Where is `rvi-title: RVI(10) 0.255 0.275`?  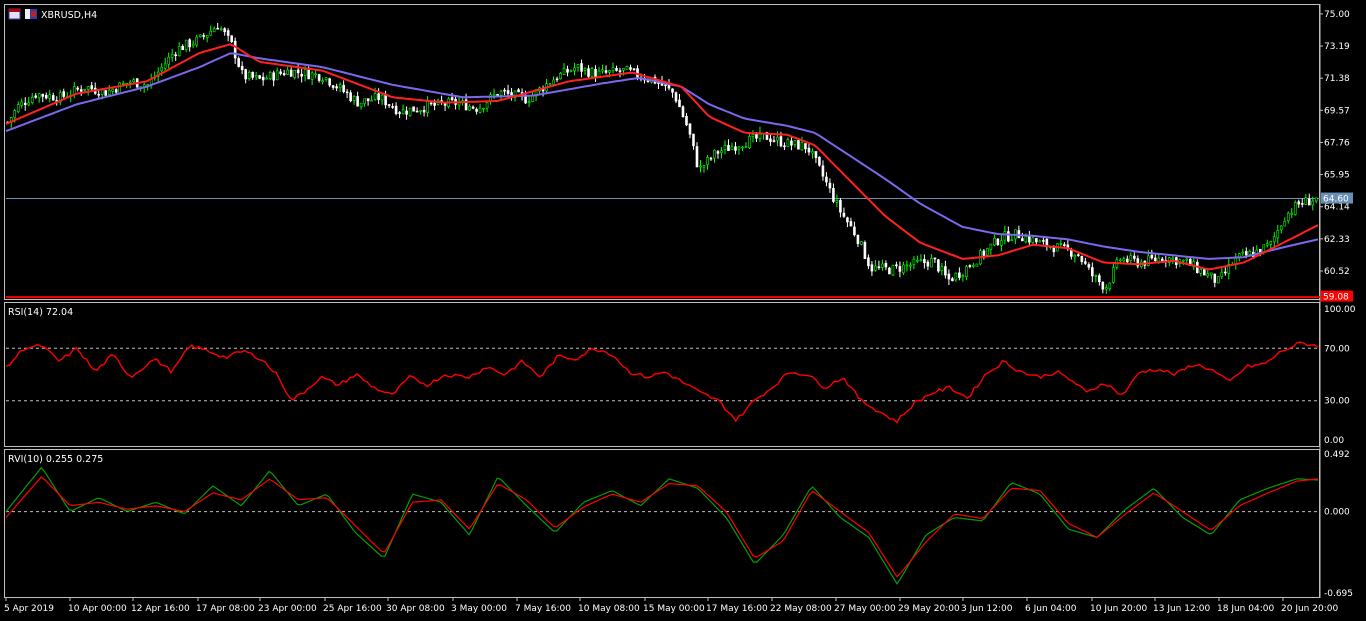 rvi-title: RVI(10) 0.255 0.275 is located at coordinates (55, 459).